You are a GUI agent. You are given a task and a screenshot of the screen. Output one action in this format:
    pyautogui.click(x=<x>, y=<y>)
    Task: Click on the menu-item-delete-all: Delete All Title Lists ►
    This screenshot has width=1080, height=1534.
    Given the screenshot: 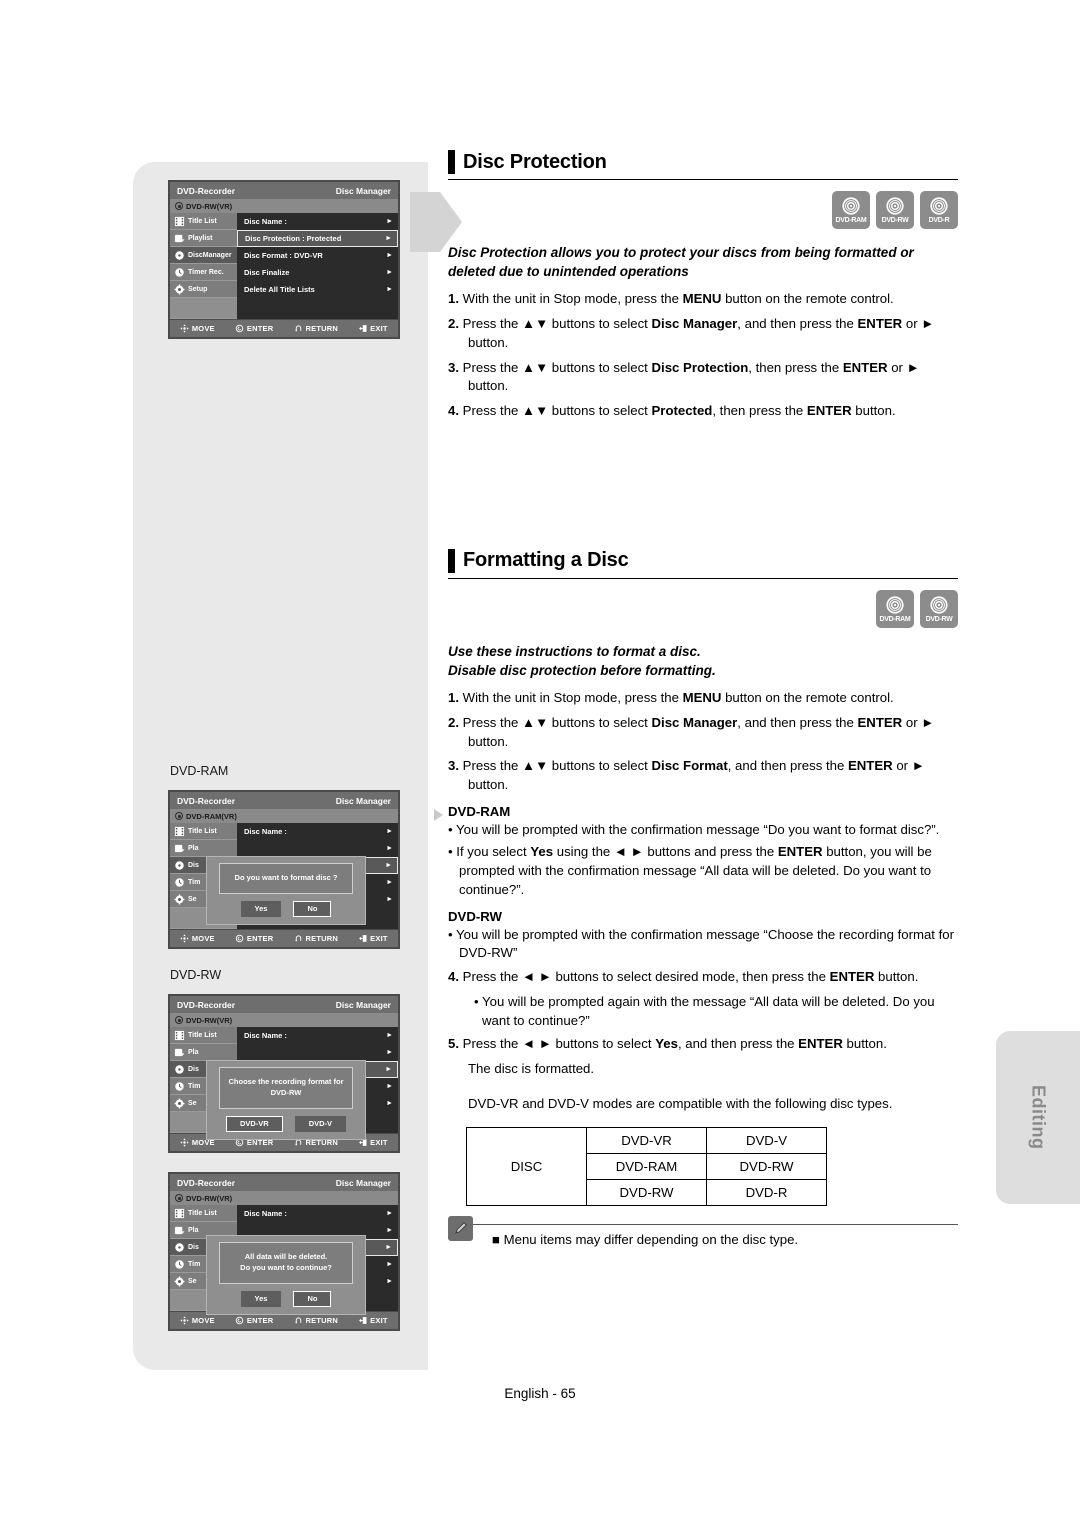 What is the action you would take?
    pyautogui.click(x=317, y=289)
    